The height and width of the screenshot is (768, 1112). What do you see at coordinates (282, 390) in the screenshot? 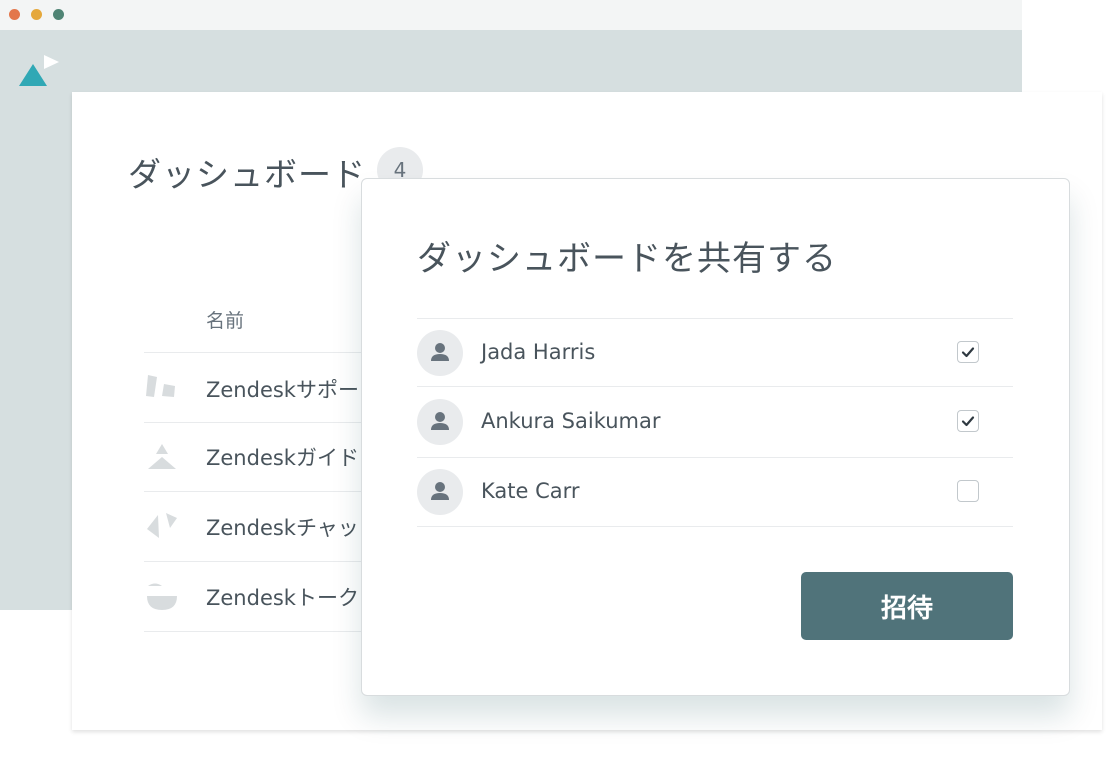
I see `dashboard-row-name: Zendeskサポー` at bounding box center [282, 390].